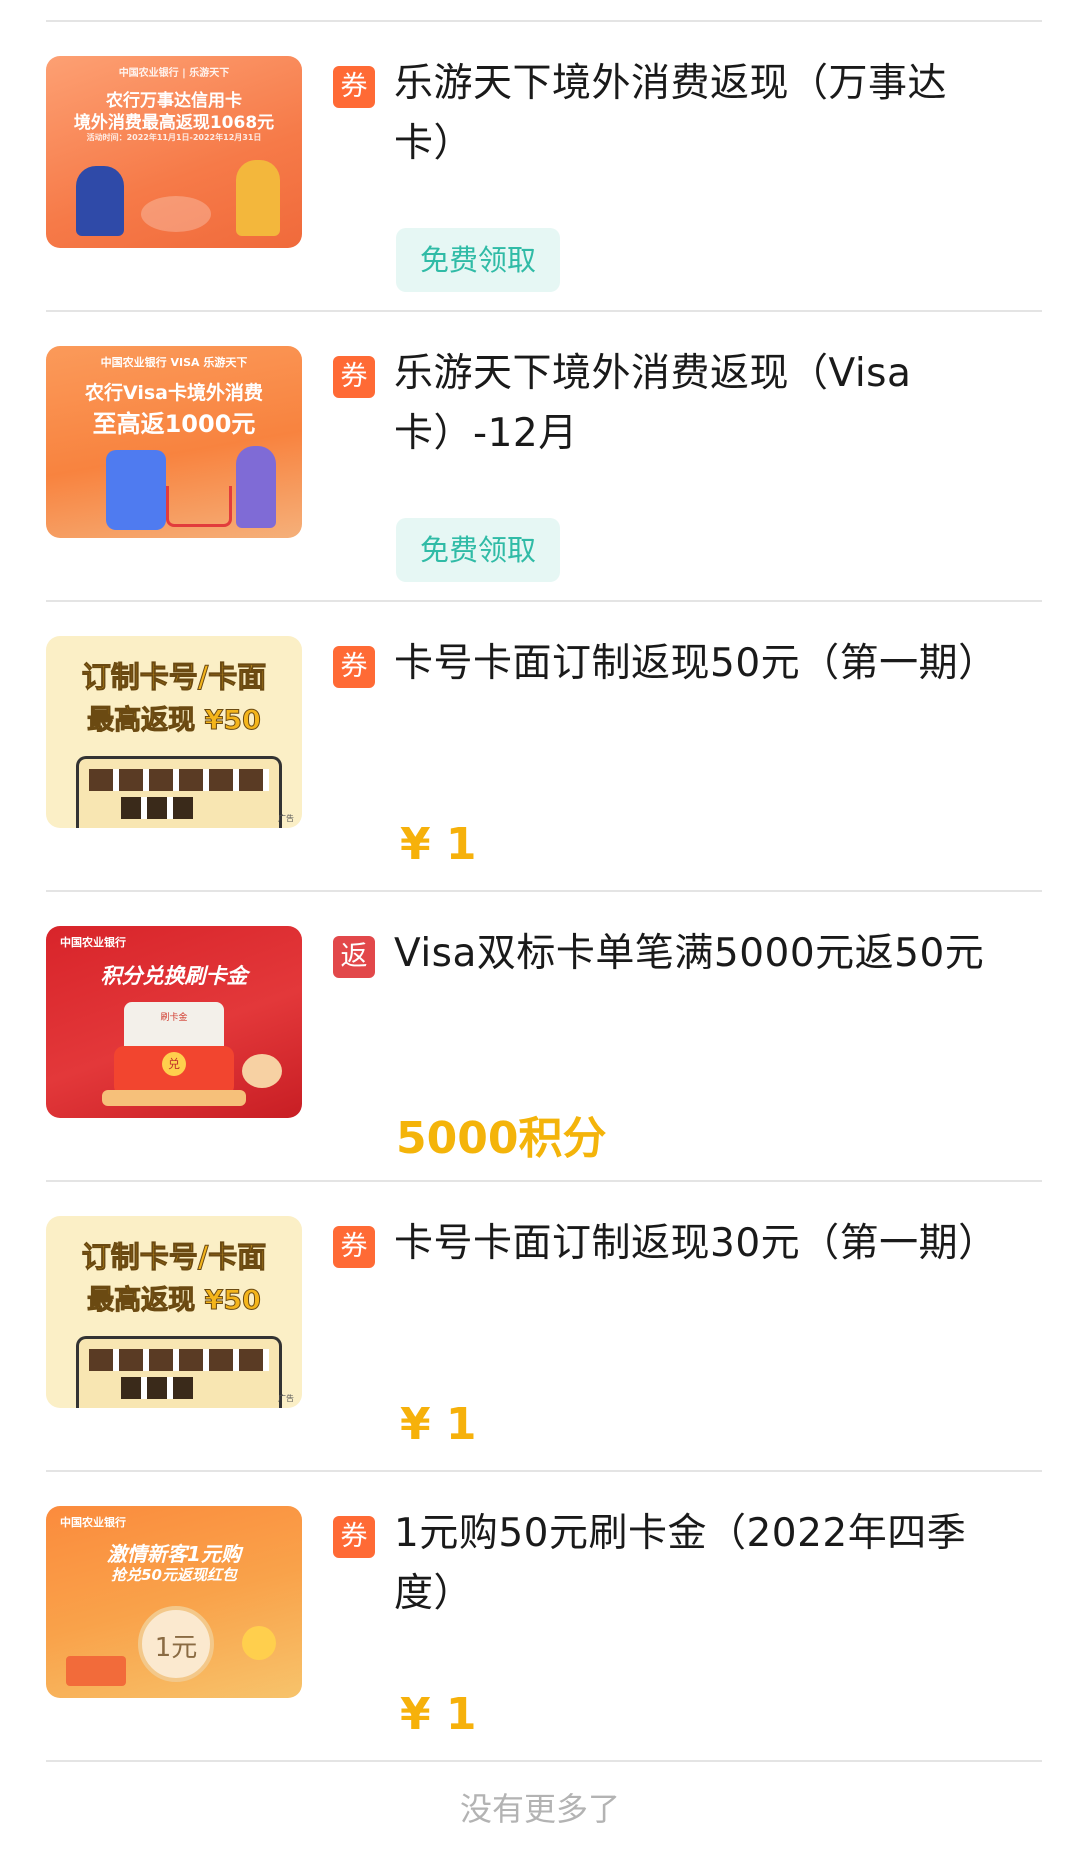 This screenshot has width=1080, height=1869. What do you see at coordinates (100, 201) in the screenshot?
I see `traveler-figure` at bounding box center [100, 201].